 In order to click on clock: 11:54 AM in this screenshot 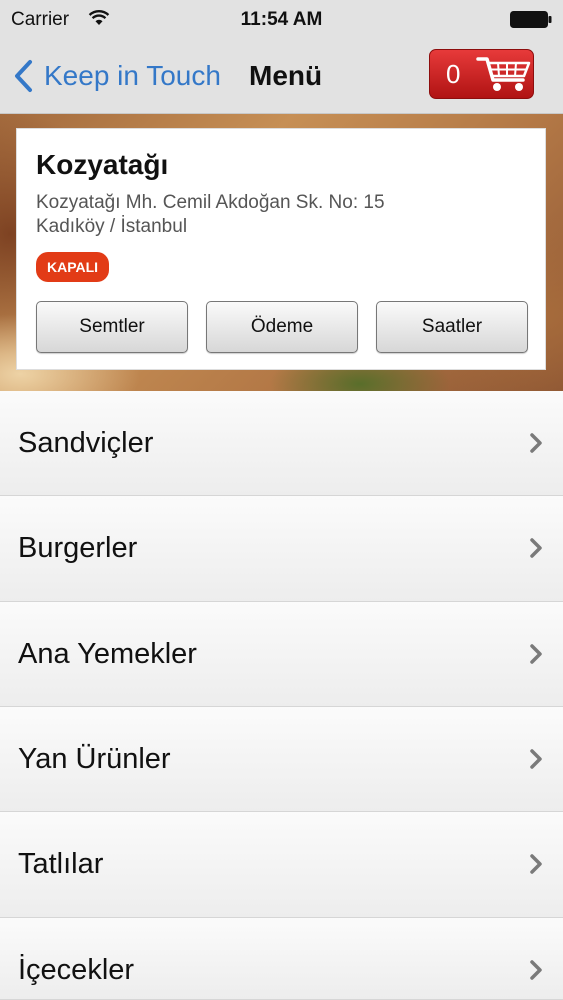, I will do `click(281, 19)`.